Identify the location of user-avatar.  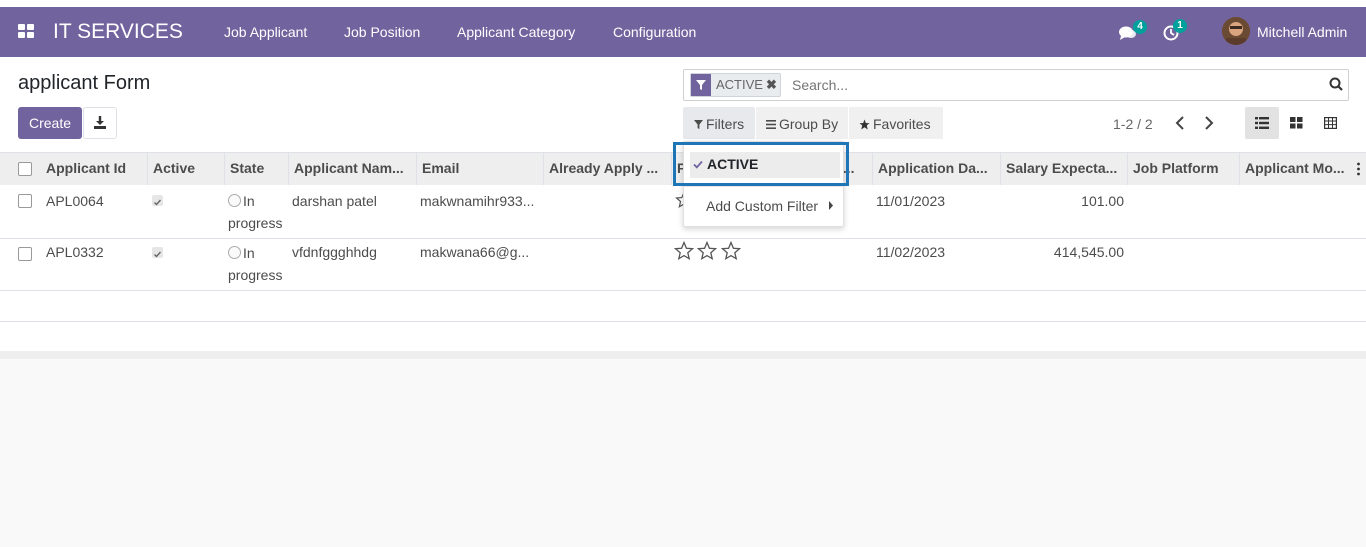
(1236, 31).